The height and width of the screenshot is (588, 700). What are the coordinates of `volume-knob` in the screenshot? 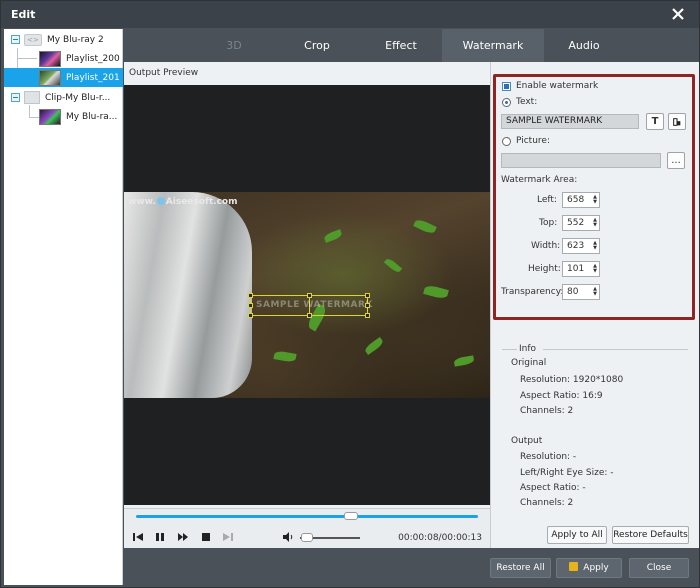 It's located at (307, 537).